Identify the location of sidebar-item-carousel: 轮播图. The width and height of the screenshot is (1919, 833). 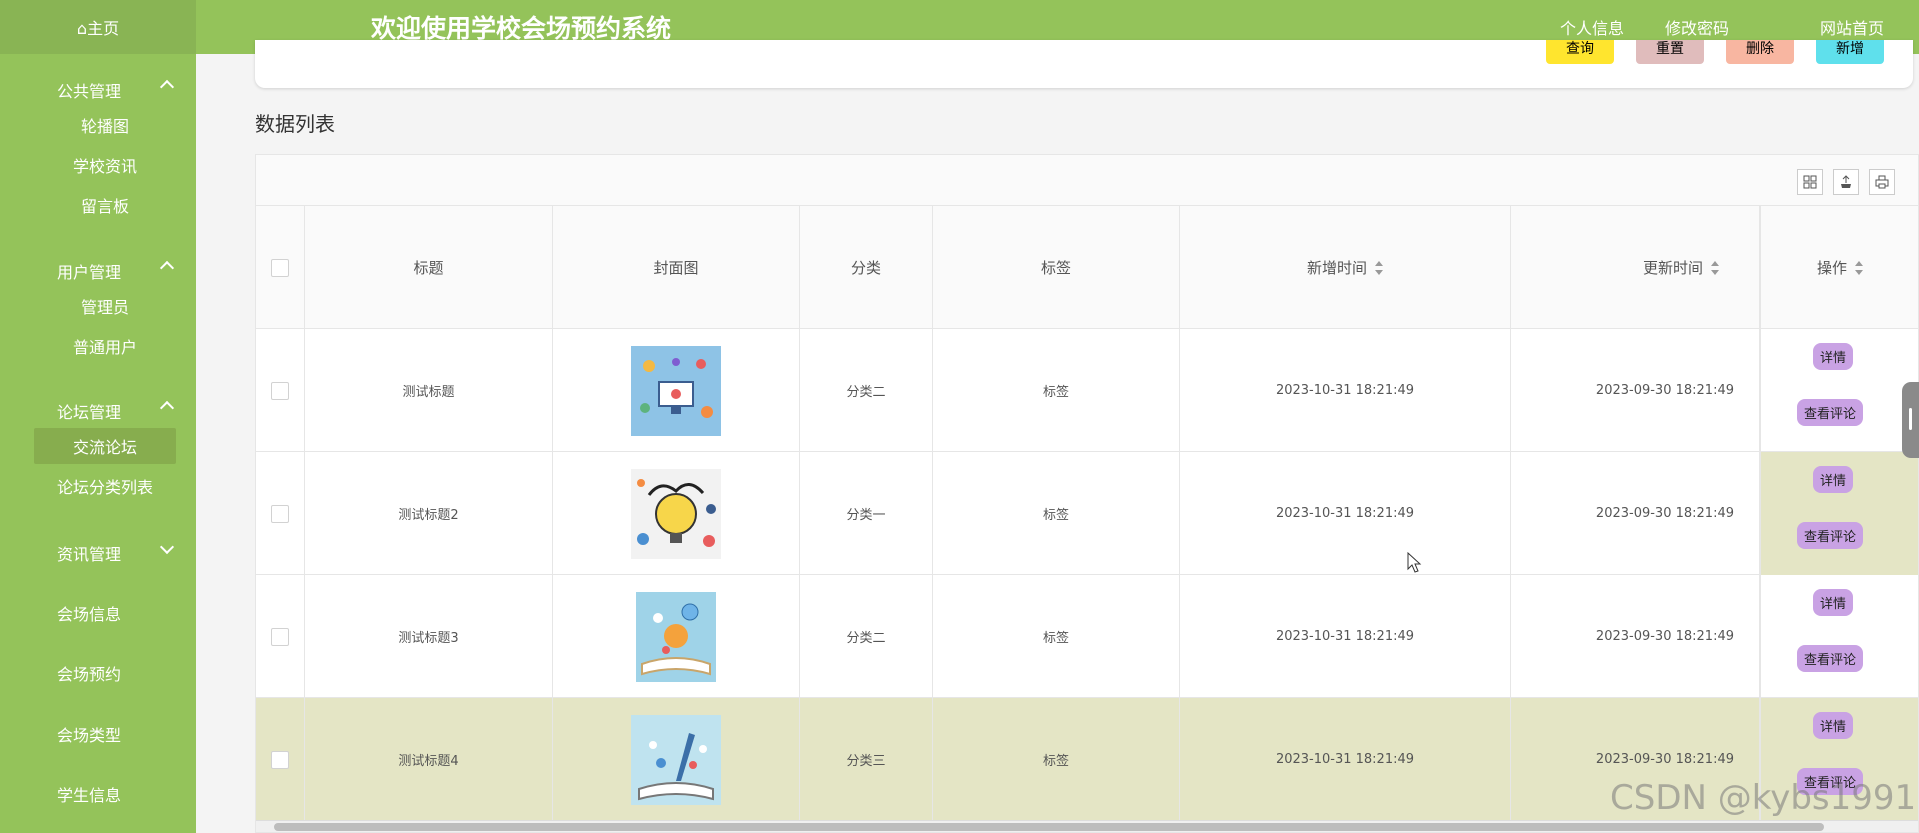
(105, 125).